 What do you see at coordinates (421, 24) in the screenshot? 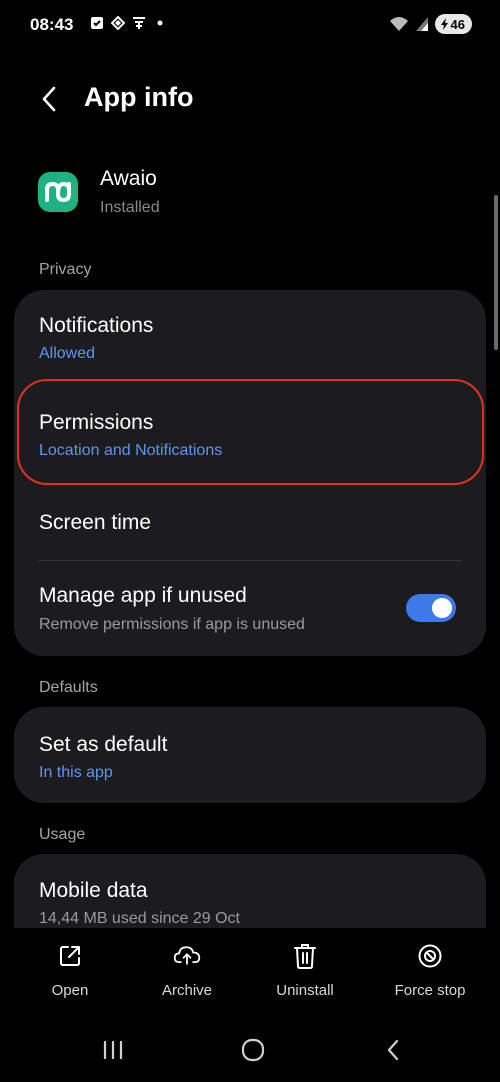
I see `signal-icon` at bounding box center [421, 24].